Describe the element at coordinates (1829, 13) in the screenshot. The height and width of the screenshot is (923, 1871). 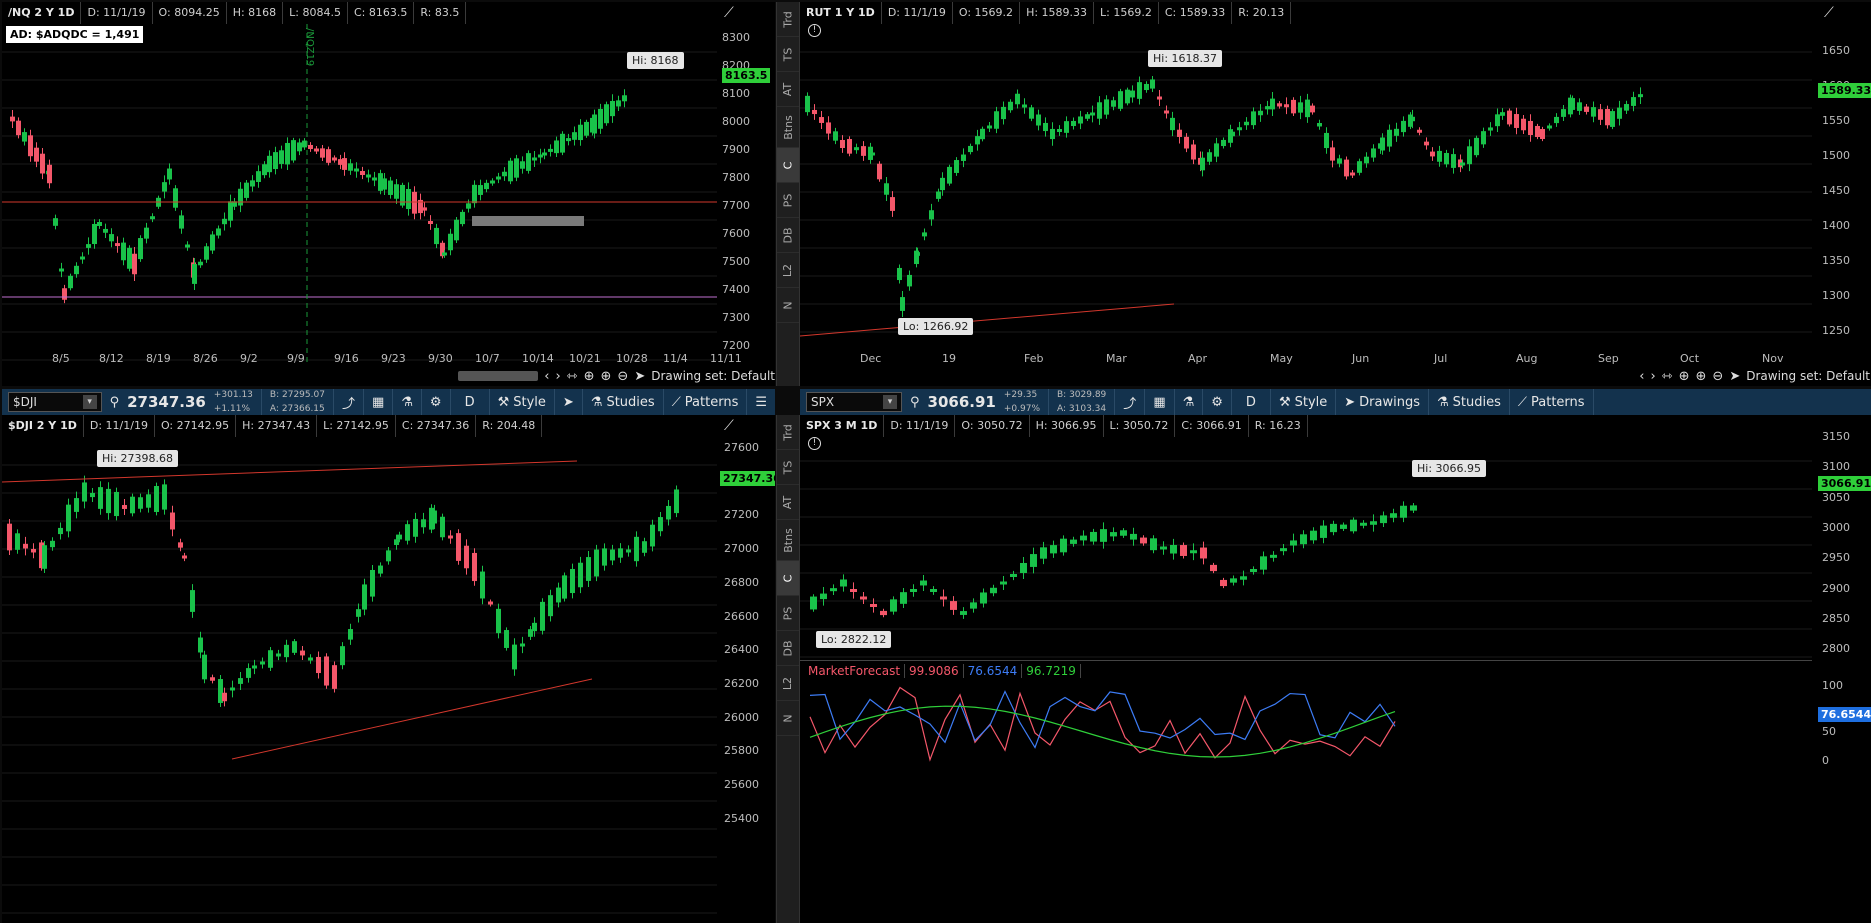
I see `rut-chart-style-icon: ⟋` at that location.